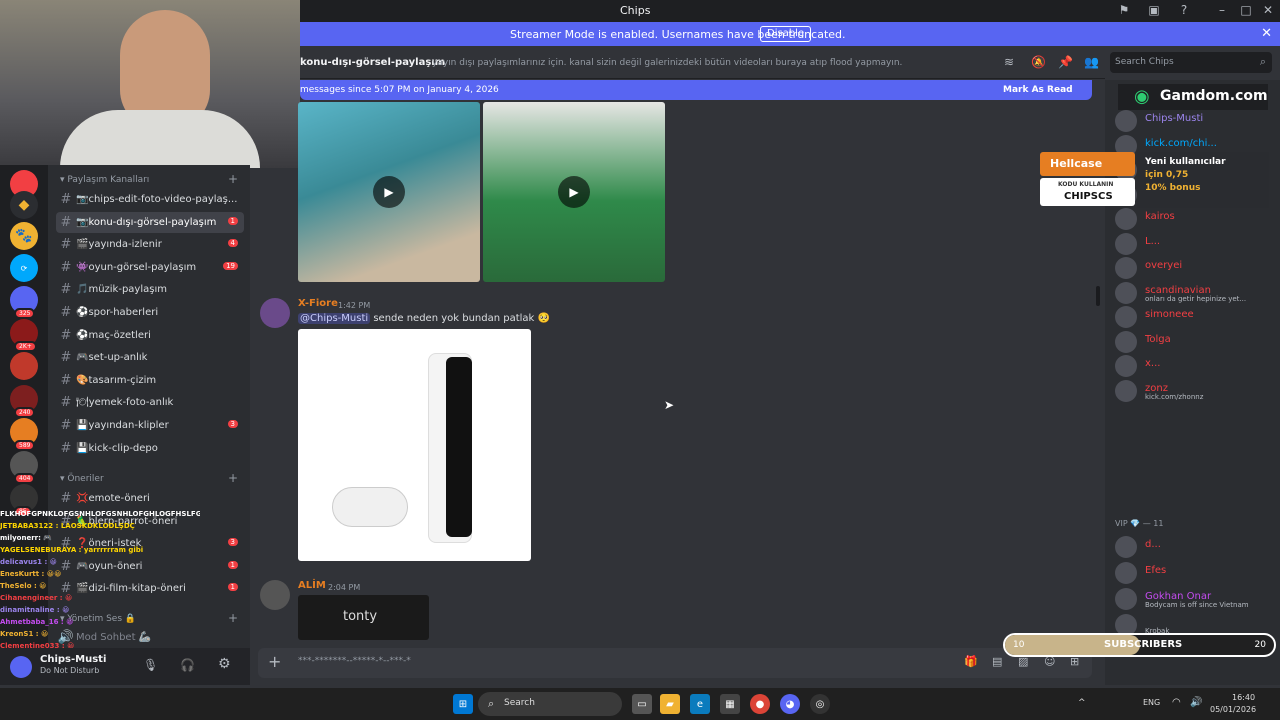 This screenshot has height=720, width=1280. I want to click on help-icon: ?, so click(1184, 10).